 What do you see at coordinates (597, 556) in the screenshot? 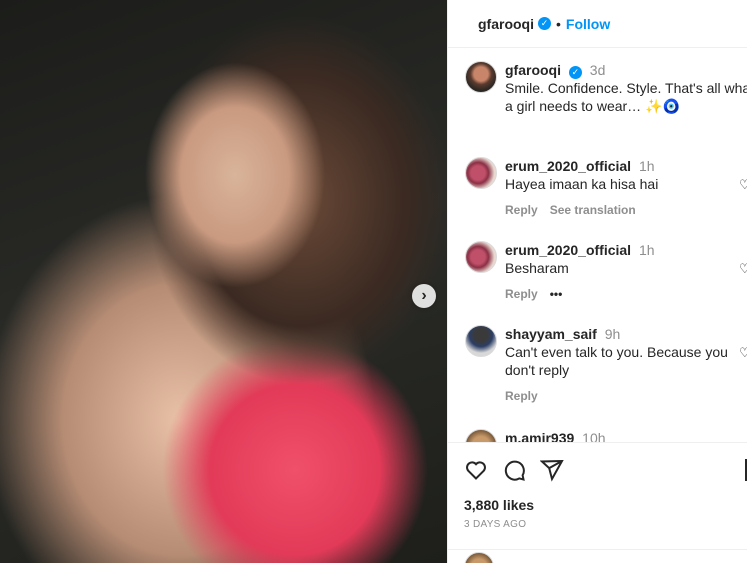
I see `add-comment-bar` at bounding box center [597, 556].